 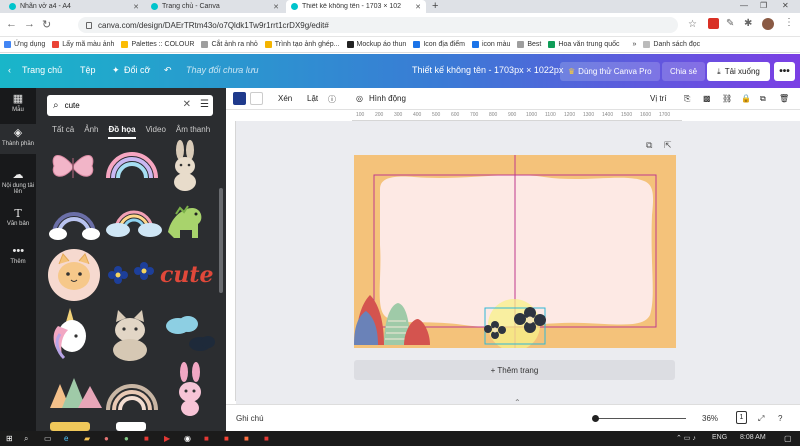 What do you see at coordinates (687, 99) in the screenshot?
I see `paint-format-icon: ⎘` at bounding box center [687, 99].